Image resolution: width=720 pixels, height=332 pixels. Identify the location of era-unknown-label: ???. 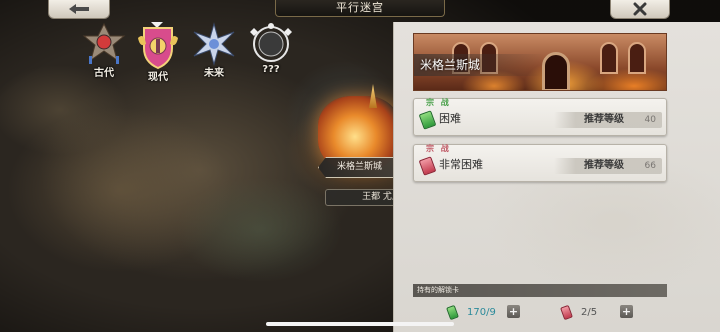
(271, 69).